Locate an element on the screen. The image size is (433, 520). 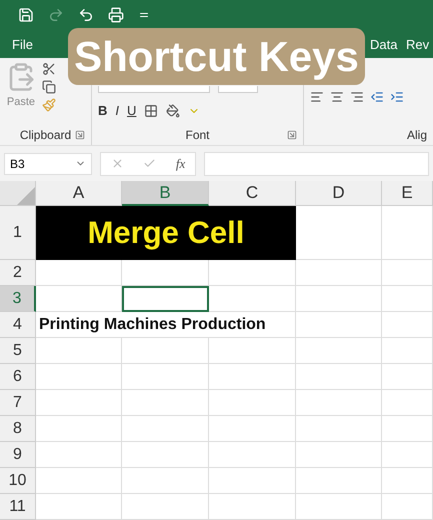
row-header: 1 is located at coordinates (18, 233).